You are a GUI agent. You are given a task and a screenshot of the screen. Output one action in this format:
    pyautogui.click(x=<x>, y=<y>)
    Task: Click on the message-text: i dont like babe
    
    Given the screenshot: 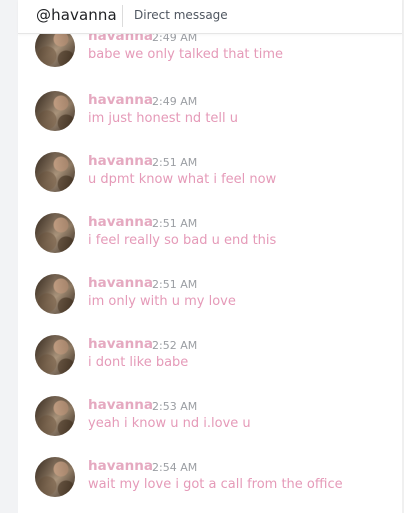 What is the action you would take?
    pyautogui.click(x=138, y=362)
    